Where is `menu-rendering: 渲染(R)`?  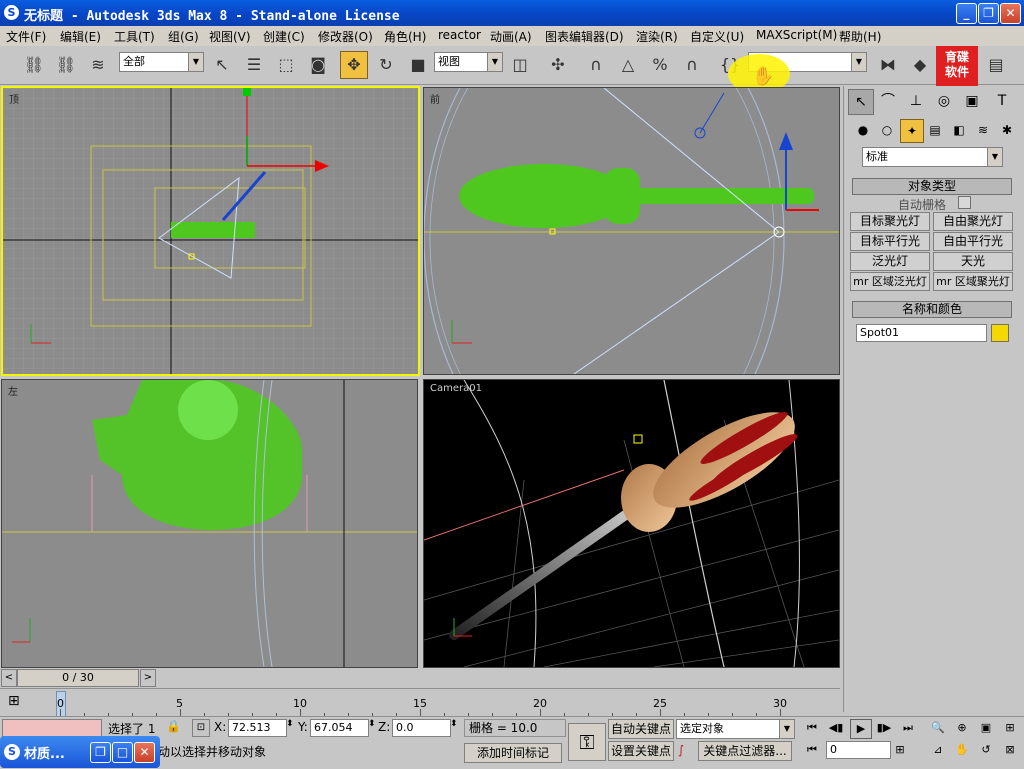 menu-rendering: 渲染(R) is located at coordinates (657, 36).